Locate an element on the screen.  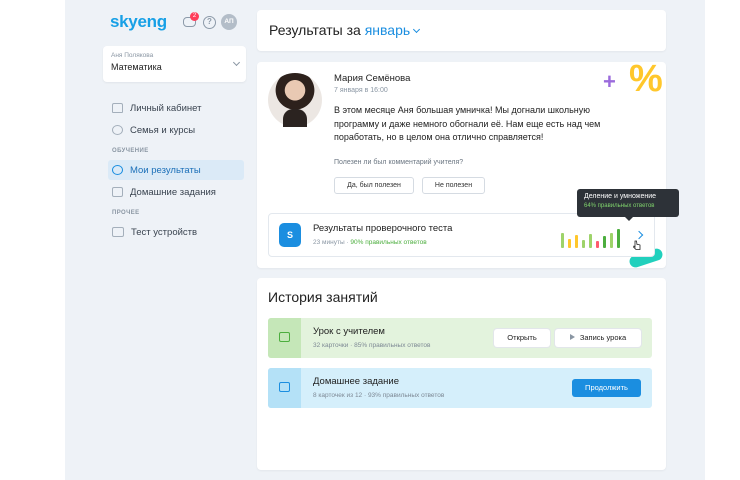
topic-bars is located at coordinates (591, 238).